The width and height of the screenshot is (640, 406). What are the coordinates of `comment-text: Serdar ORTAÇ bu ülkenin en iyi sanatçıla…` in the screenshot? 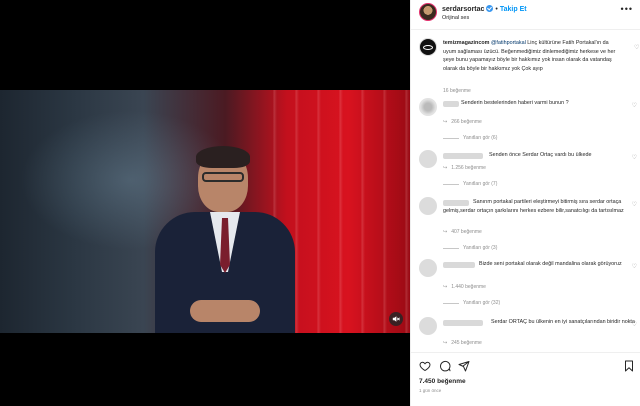 It's located at (563, 322).